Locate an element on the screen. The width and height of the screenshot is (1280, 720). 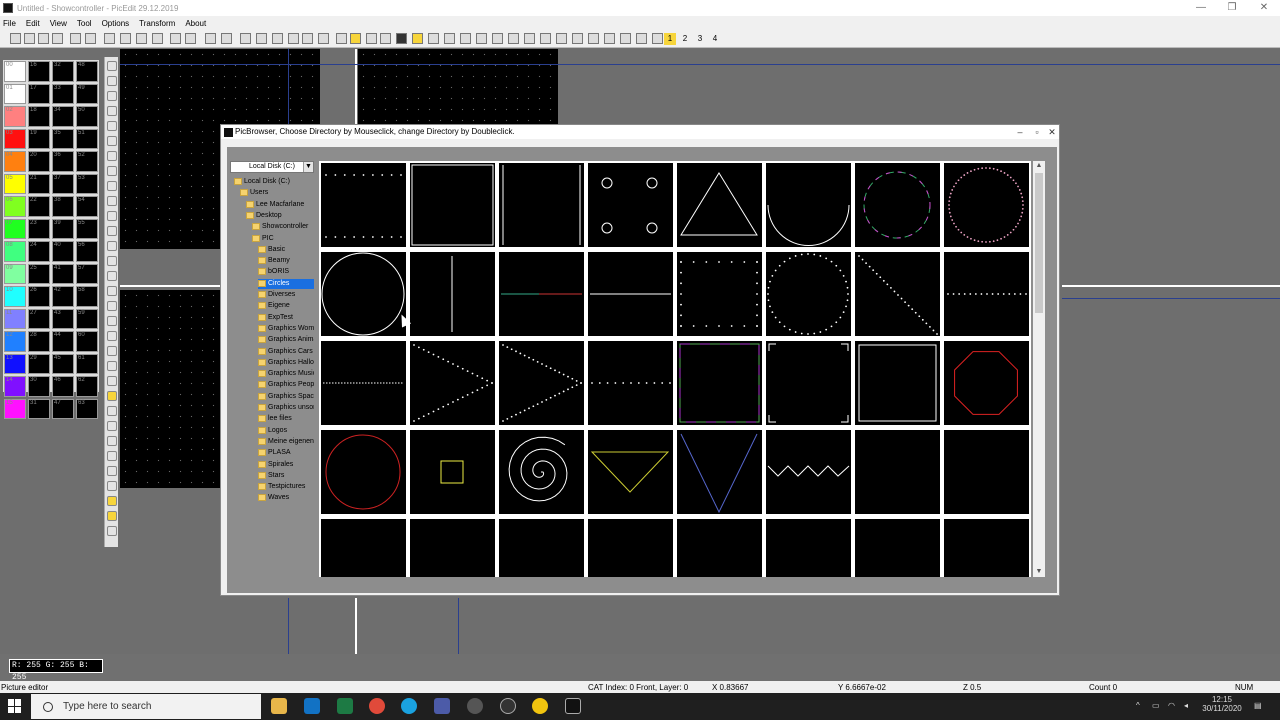
tree-folder-item: Graphics unsort is located at coordinates (286, 408).